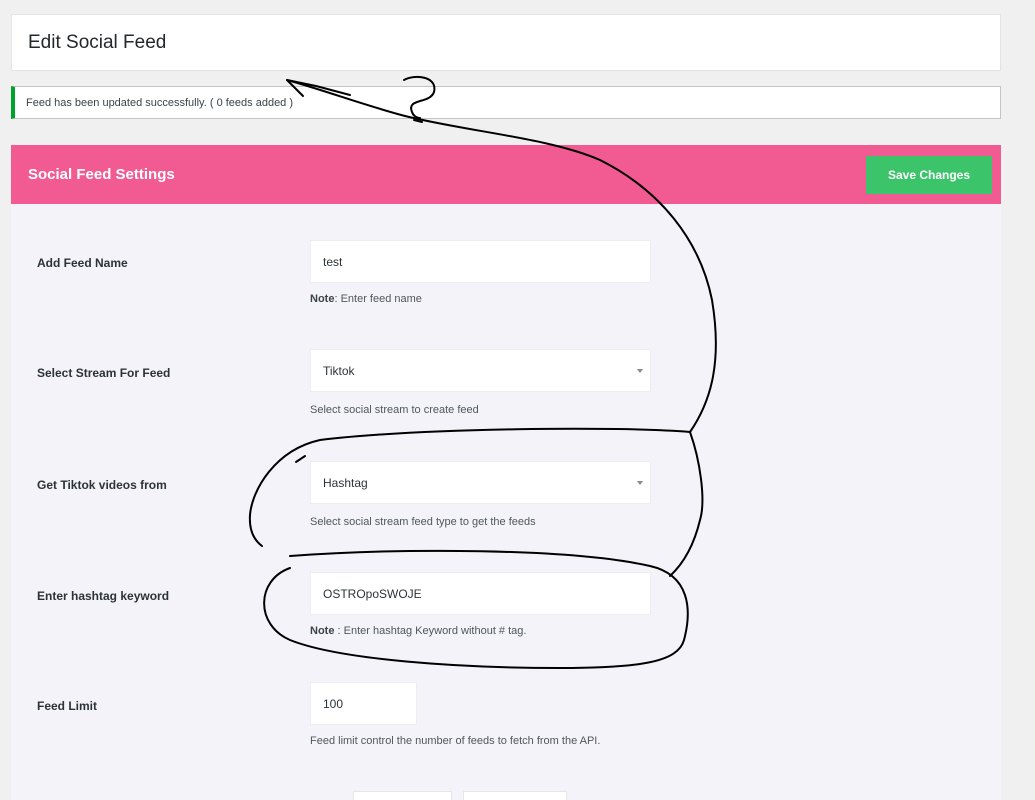  Describe the element at coordinates (322, 299) in the screenshot. I see `feed-name-note-bold: Note` at that location.